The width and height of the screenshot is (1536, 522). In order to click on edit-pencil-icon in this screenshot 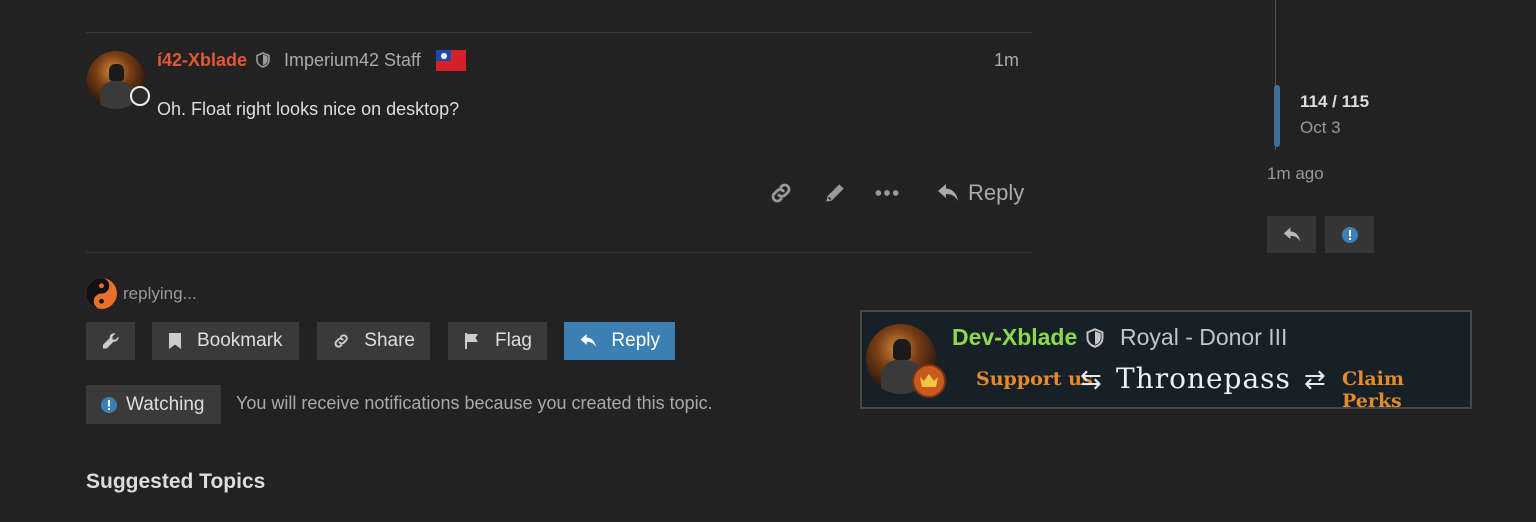, I will do `click(835, 193)`.